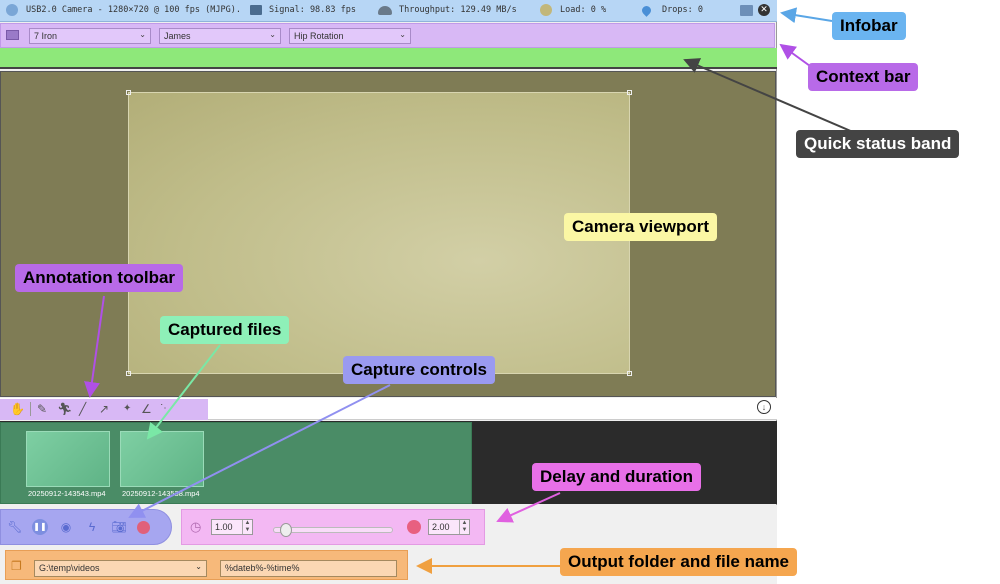 Image resolution: width=1000 pixels, height=584 pixels. I want to click on point-icon: ✦, so click(127, 409).